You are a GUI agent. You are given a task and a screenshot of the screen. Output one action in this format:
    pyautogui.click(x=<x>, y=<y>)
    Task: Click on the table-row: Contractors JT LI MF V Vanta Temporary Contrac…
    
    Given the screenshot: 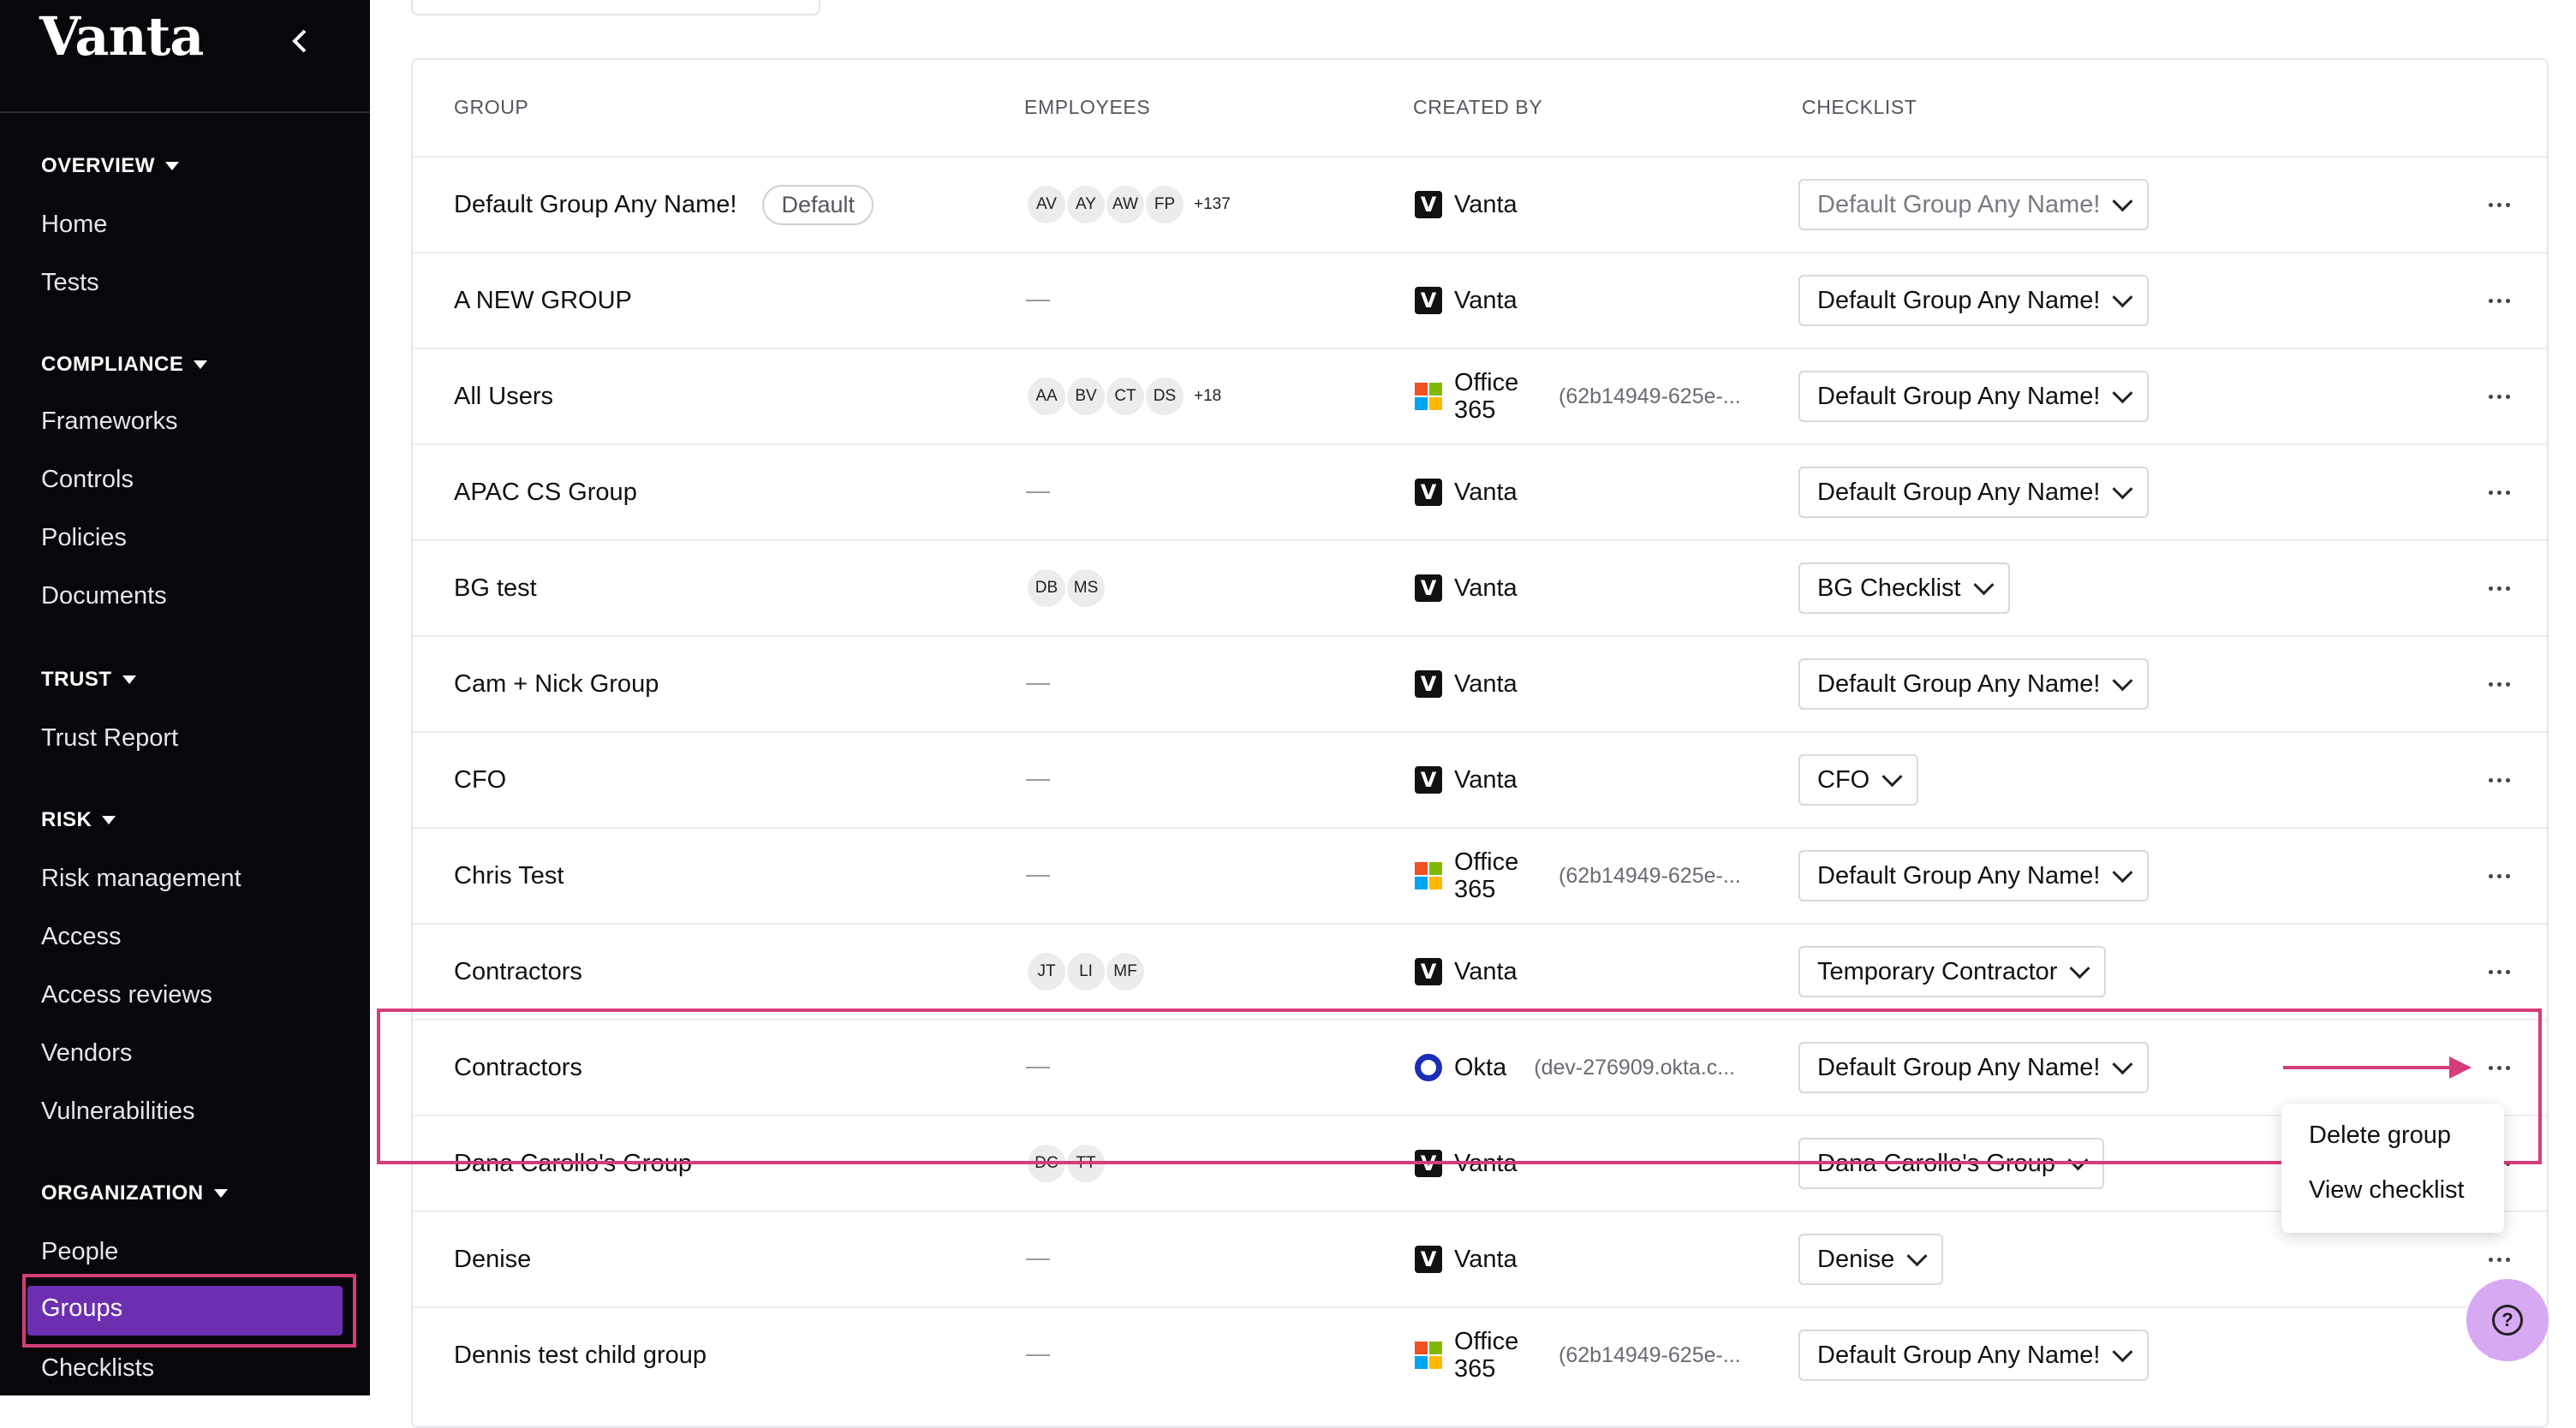 What is the action you would take?
    pyautogui.click(x=1480, y=971)
    